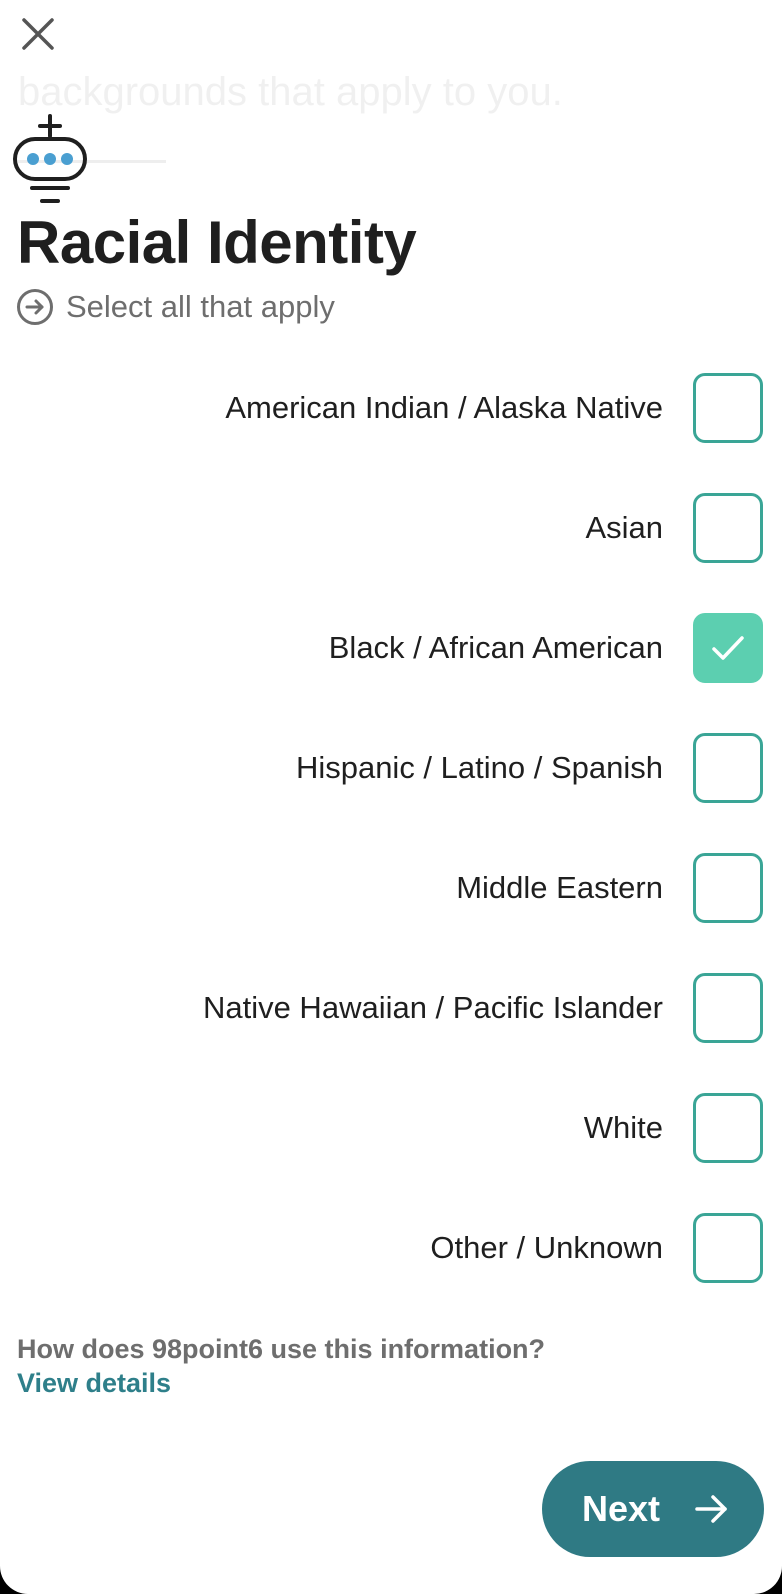 This screenshot has height=1594, width=782. What do you see at coordinates (495, 647) in the screenshot?
I see `option-label: Black / African American` at bounding box center [495, 647].